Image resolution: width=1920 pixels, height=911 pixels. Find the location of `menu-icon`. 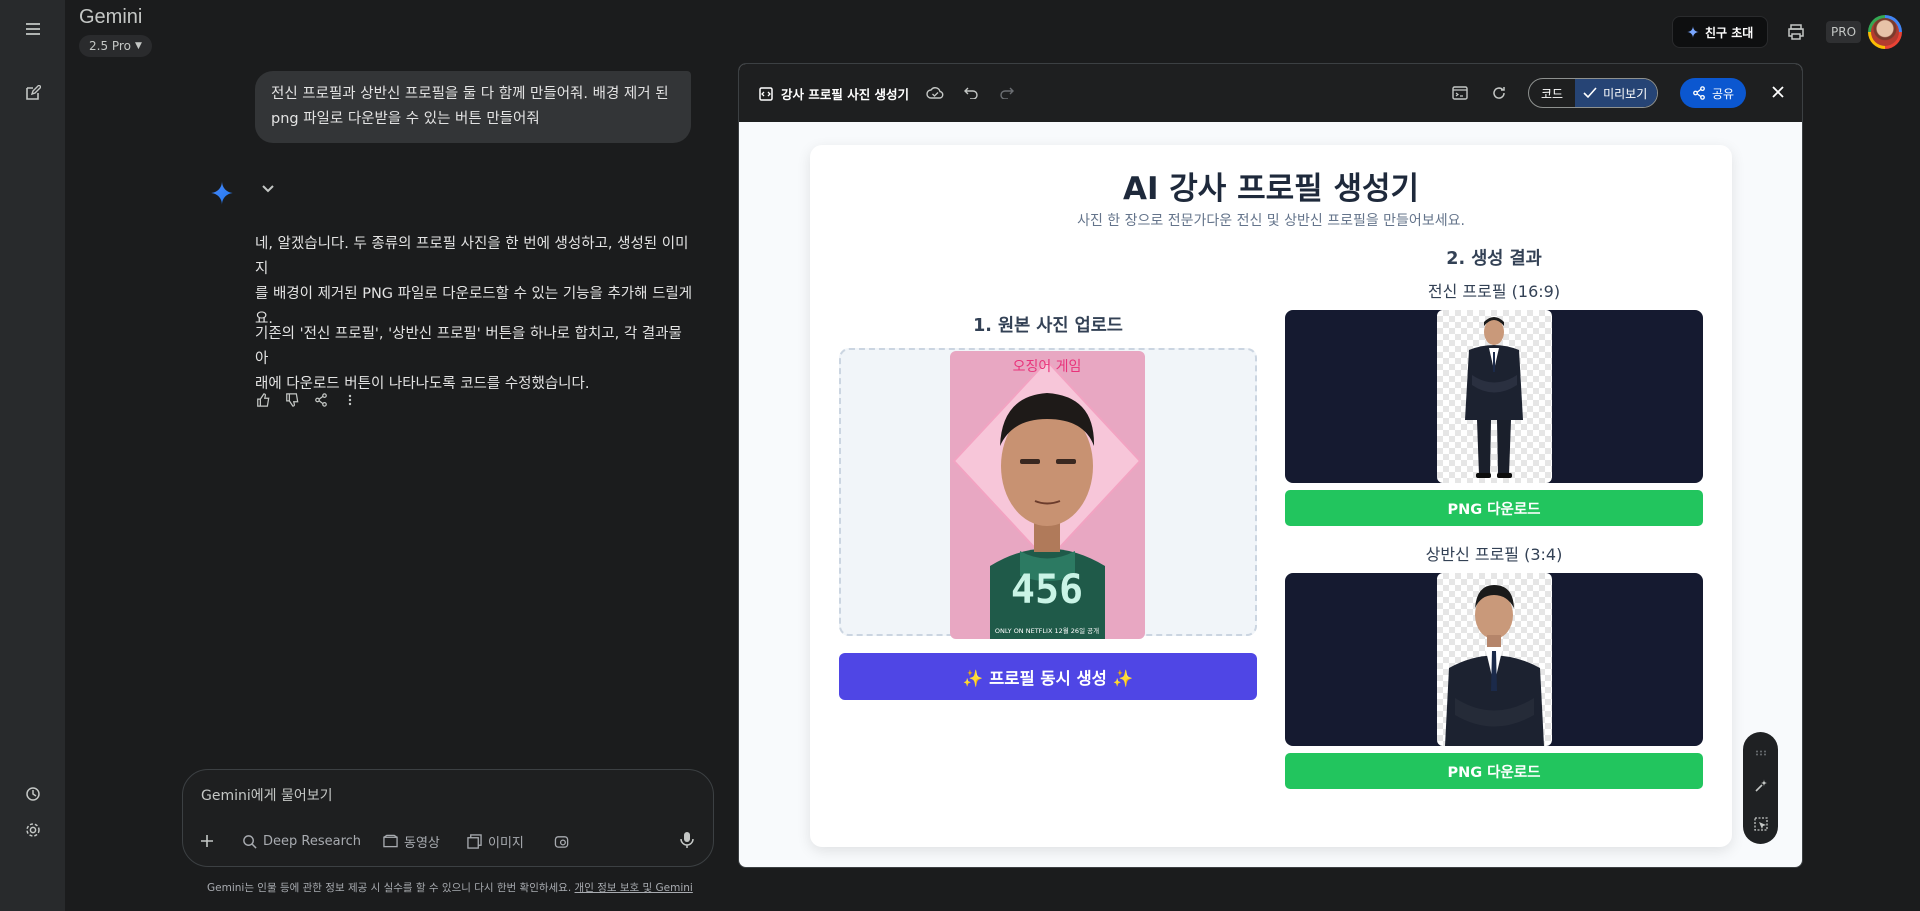

menu-icon is located at coordinates (33, 29).